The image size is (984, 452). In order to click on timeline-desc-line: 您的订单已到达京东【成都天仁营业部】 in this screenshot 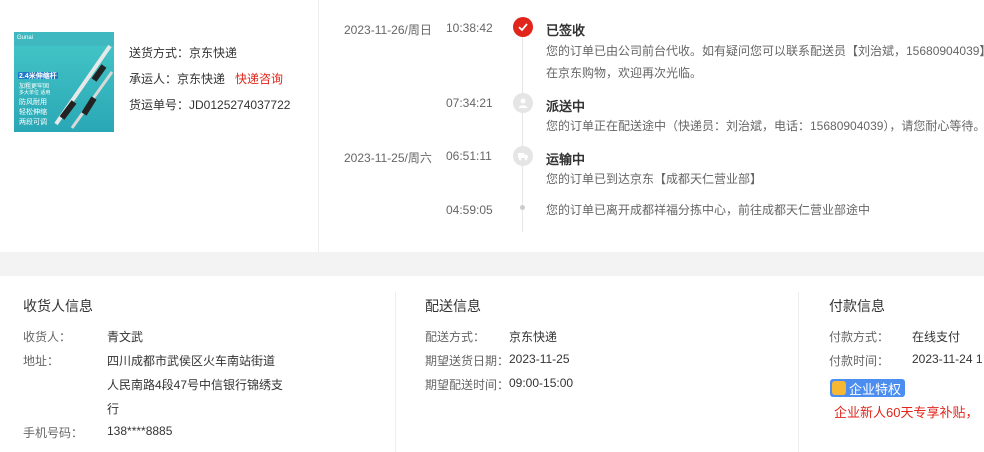, I will do `click(654, 179)`.